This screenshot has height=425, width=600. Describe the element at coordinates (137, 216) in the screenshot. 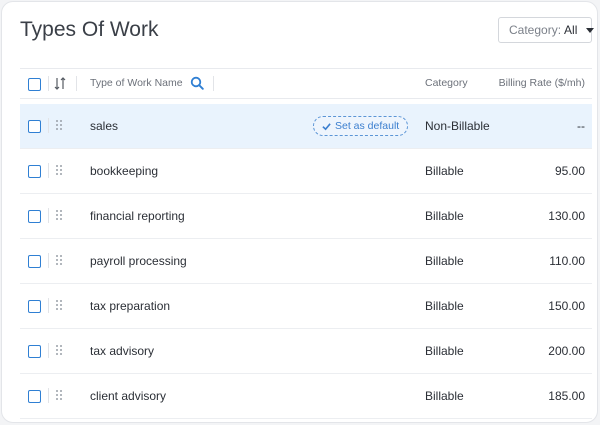

I see `type-of-work-name: financial reporting` at that location.